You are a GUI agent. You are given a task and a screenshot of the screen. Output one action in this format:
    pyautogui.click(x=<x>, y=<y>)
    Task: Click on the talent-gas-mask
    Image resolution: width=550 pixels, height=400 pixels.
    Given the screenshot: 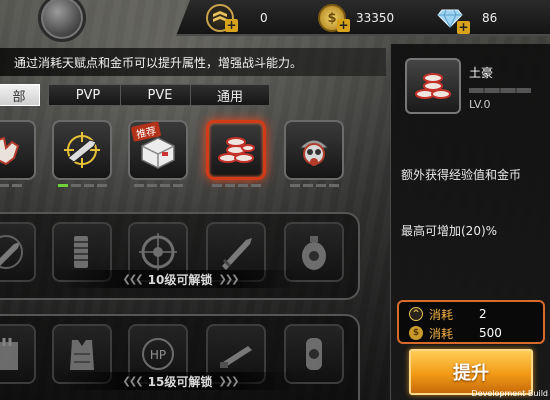 What is the action you would take?
    pyautogui.click(x=314, y=150)
    